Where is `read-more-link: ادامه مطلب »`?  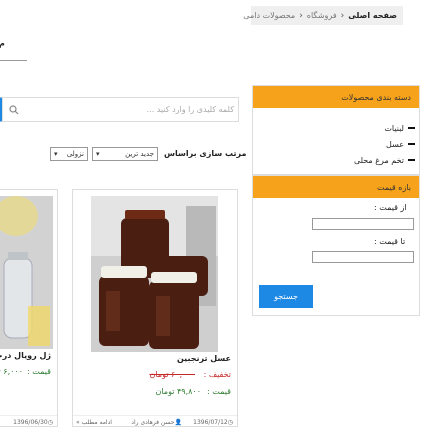 read-more-link: ادامه مطلب » is located at coordinates (95, 422).